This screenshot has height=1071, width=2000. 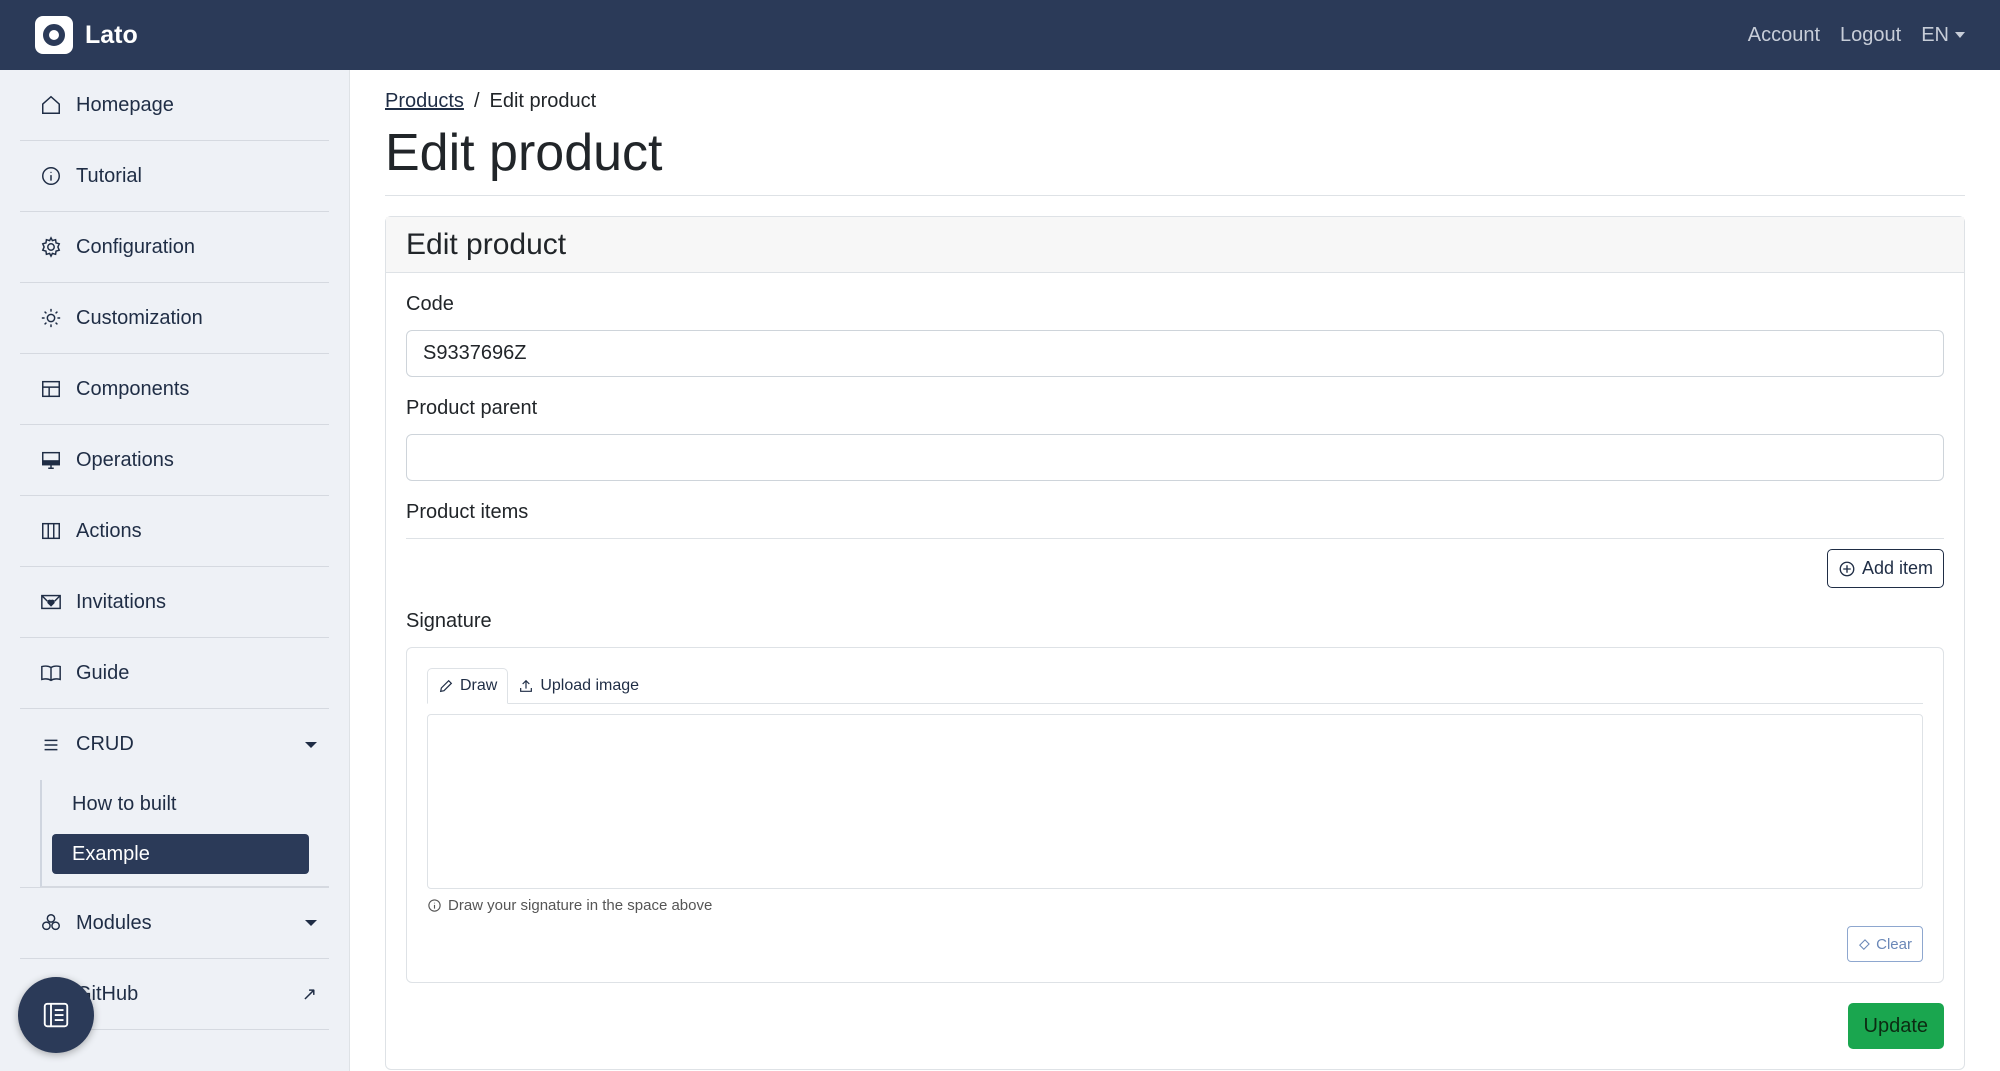 I want to click on code-label: Code, so click(x=430, y=304).